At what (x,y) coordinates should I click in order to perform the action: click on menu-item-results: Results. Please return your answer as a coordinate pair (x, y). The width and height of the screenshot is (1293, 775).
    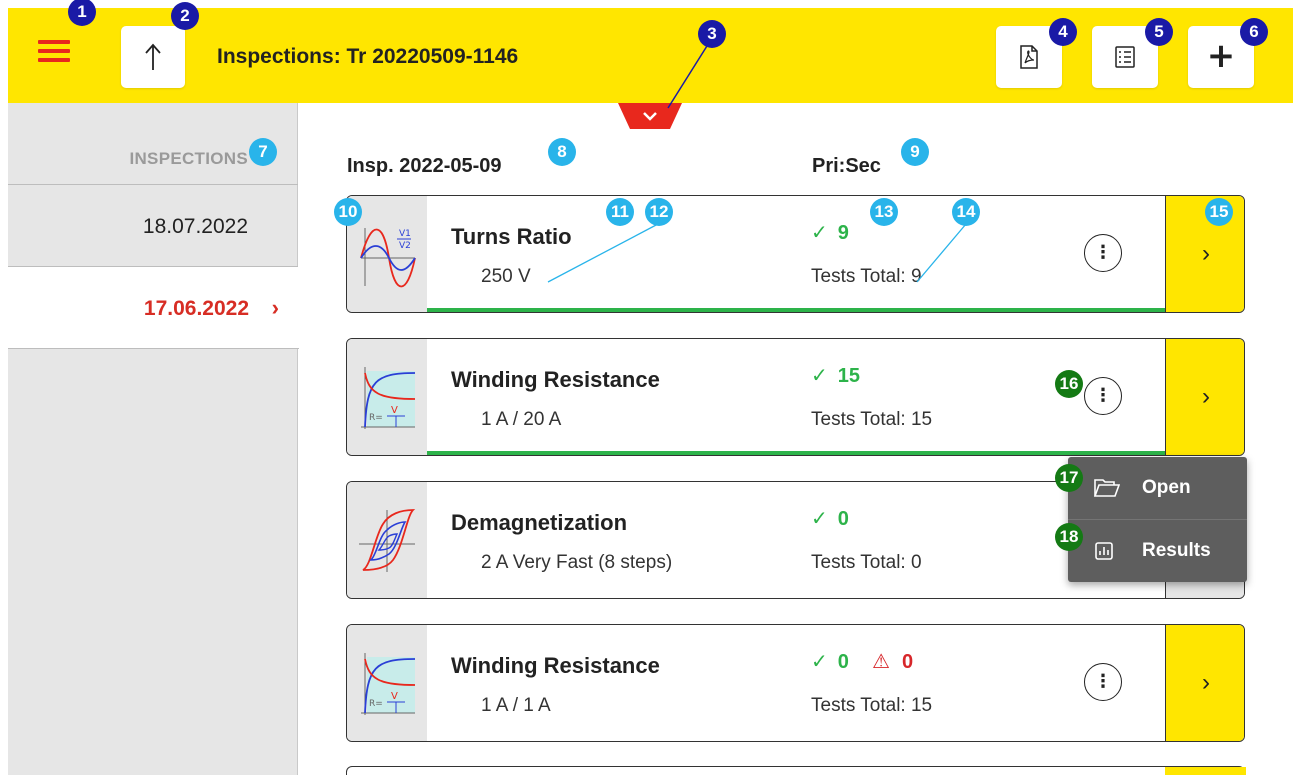
    Looking at the image, I should click on (1157, 550).